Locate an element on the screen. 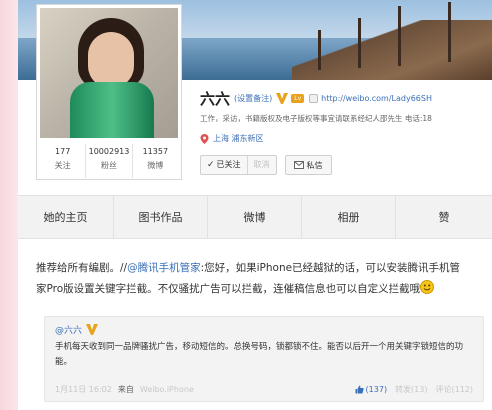  followed-label: 已关注 is located at coordinates (228, 164).